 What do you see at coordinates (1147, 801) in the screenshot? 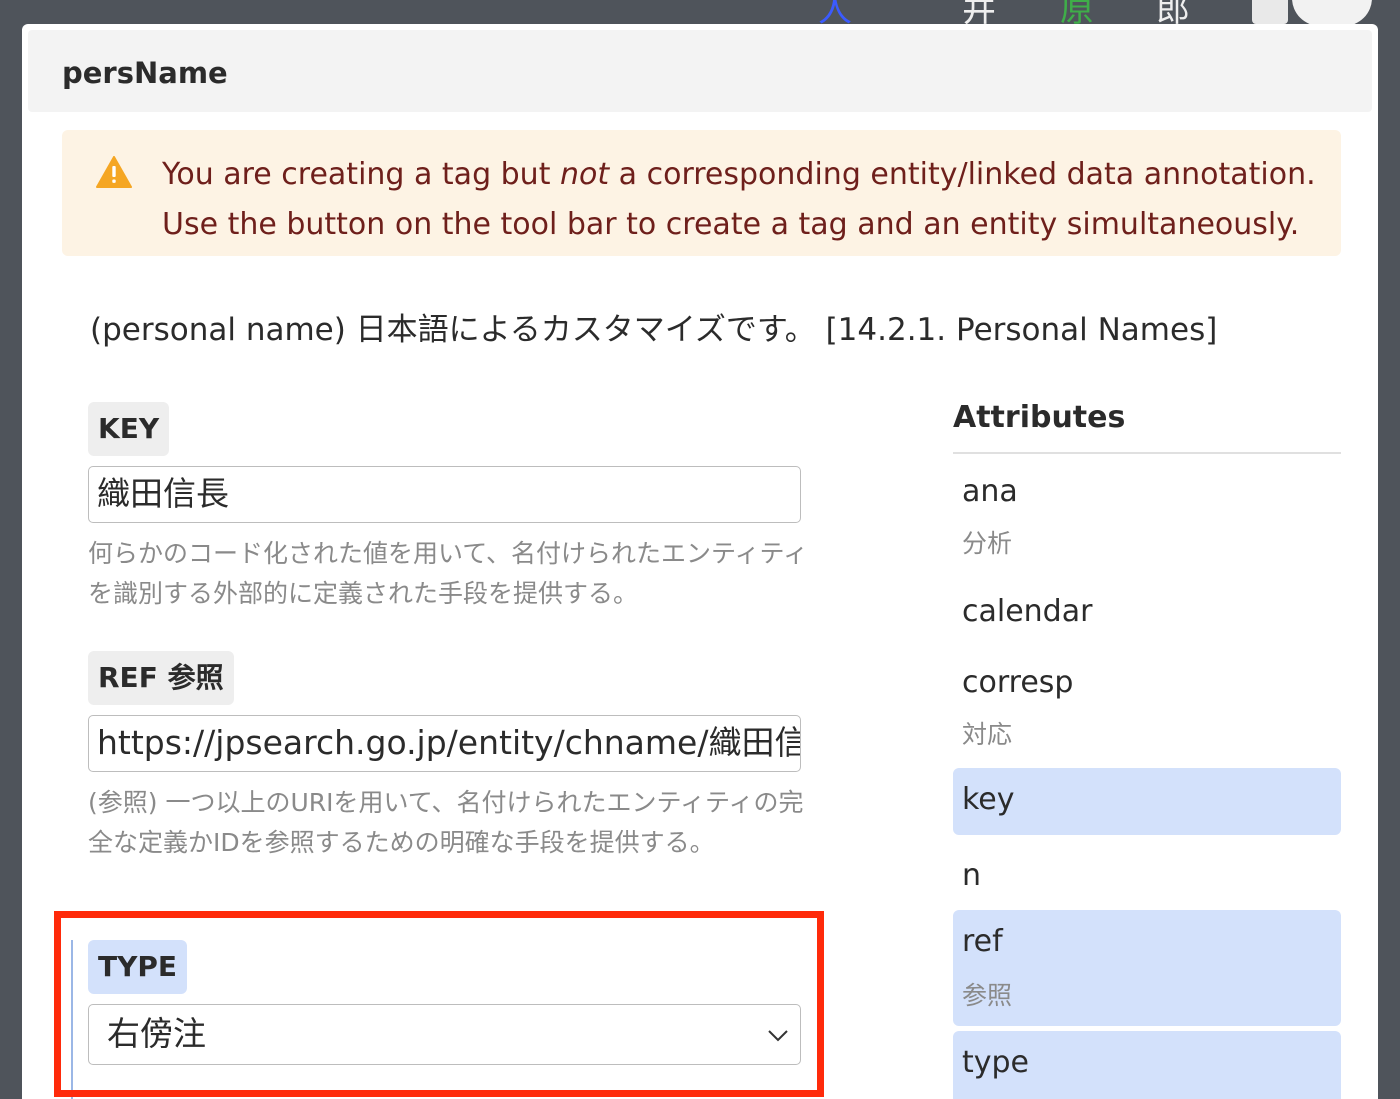
I see `attribute-item-key: key` at bounding box center [1147, 801].